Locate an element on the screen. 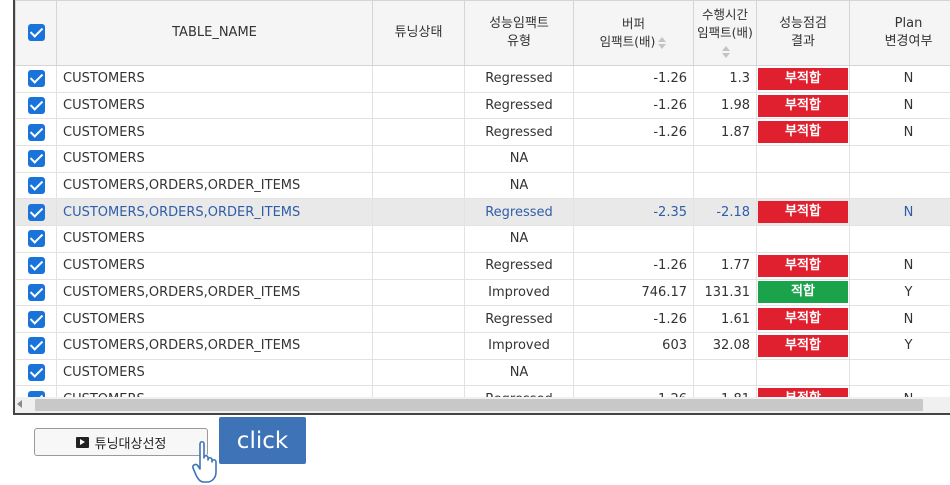 The height and width of the screenshot is (485, 950). select-tuning-target-button: 튜닝대상선정 is located at coordinates (121, 442).